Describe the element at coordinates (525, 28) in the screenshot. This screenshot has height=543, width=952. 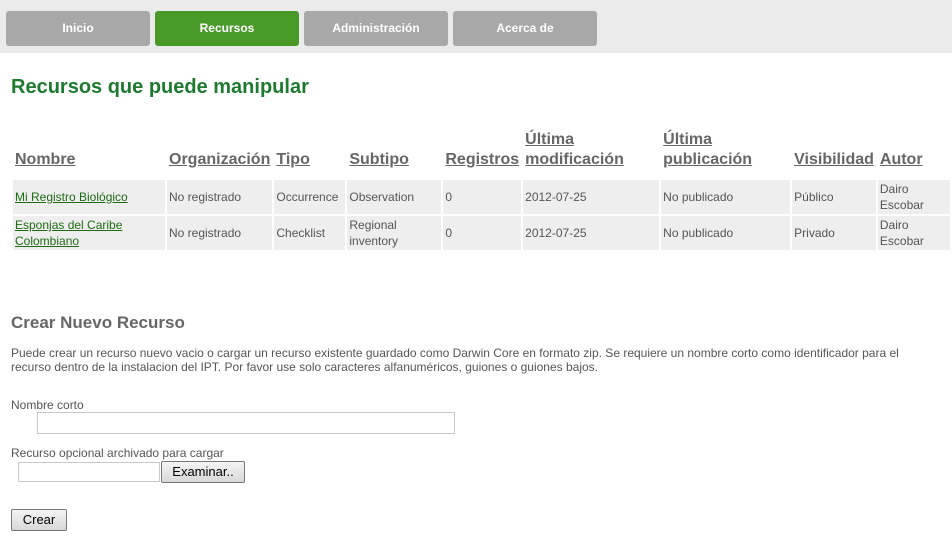
I see `tab-acerca-de: Acerca de` at that location.